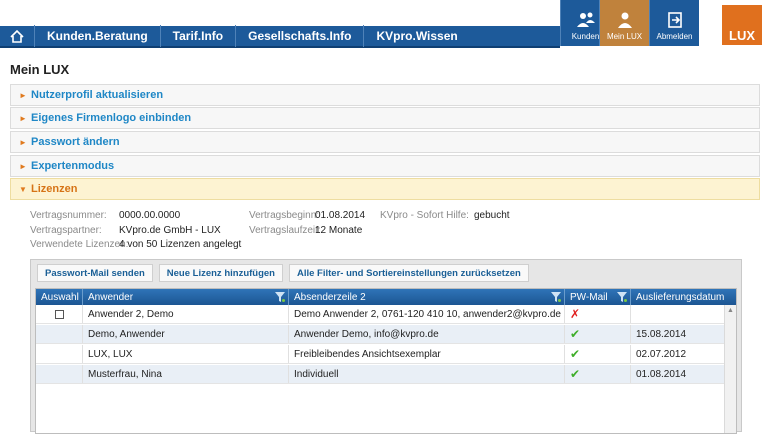 This screenshot has height=434, width=768. I want to click on datum-cell, so click(677, 314).